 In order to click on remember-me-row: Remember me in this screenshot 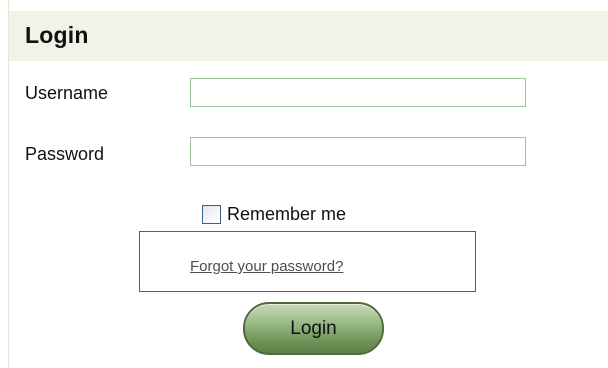, I will do `click(274, 214)`.